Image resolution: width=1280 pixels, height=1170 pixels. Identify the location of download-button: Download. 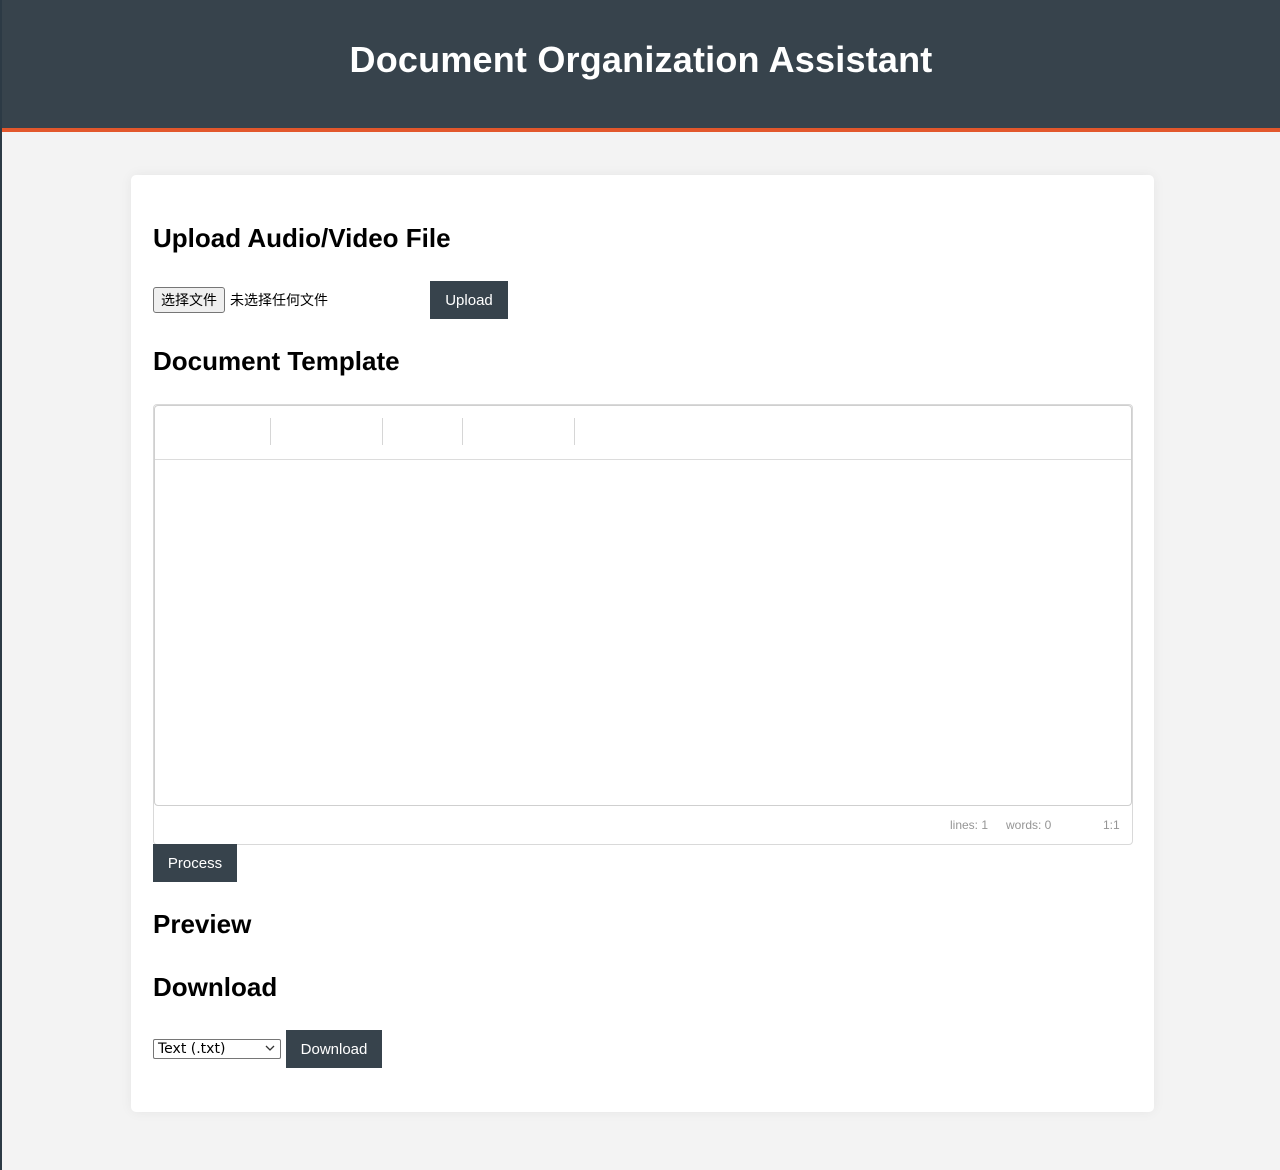
(334, 1049).